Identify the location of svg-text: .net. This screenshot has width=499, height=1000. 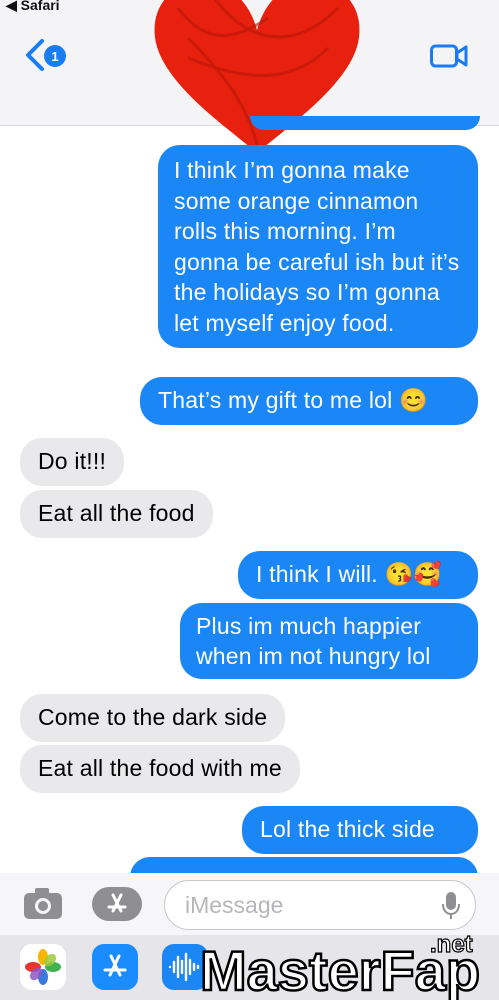
(451, 944).